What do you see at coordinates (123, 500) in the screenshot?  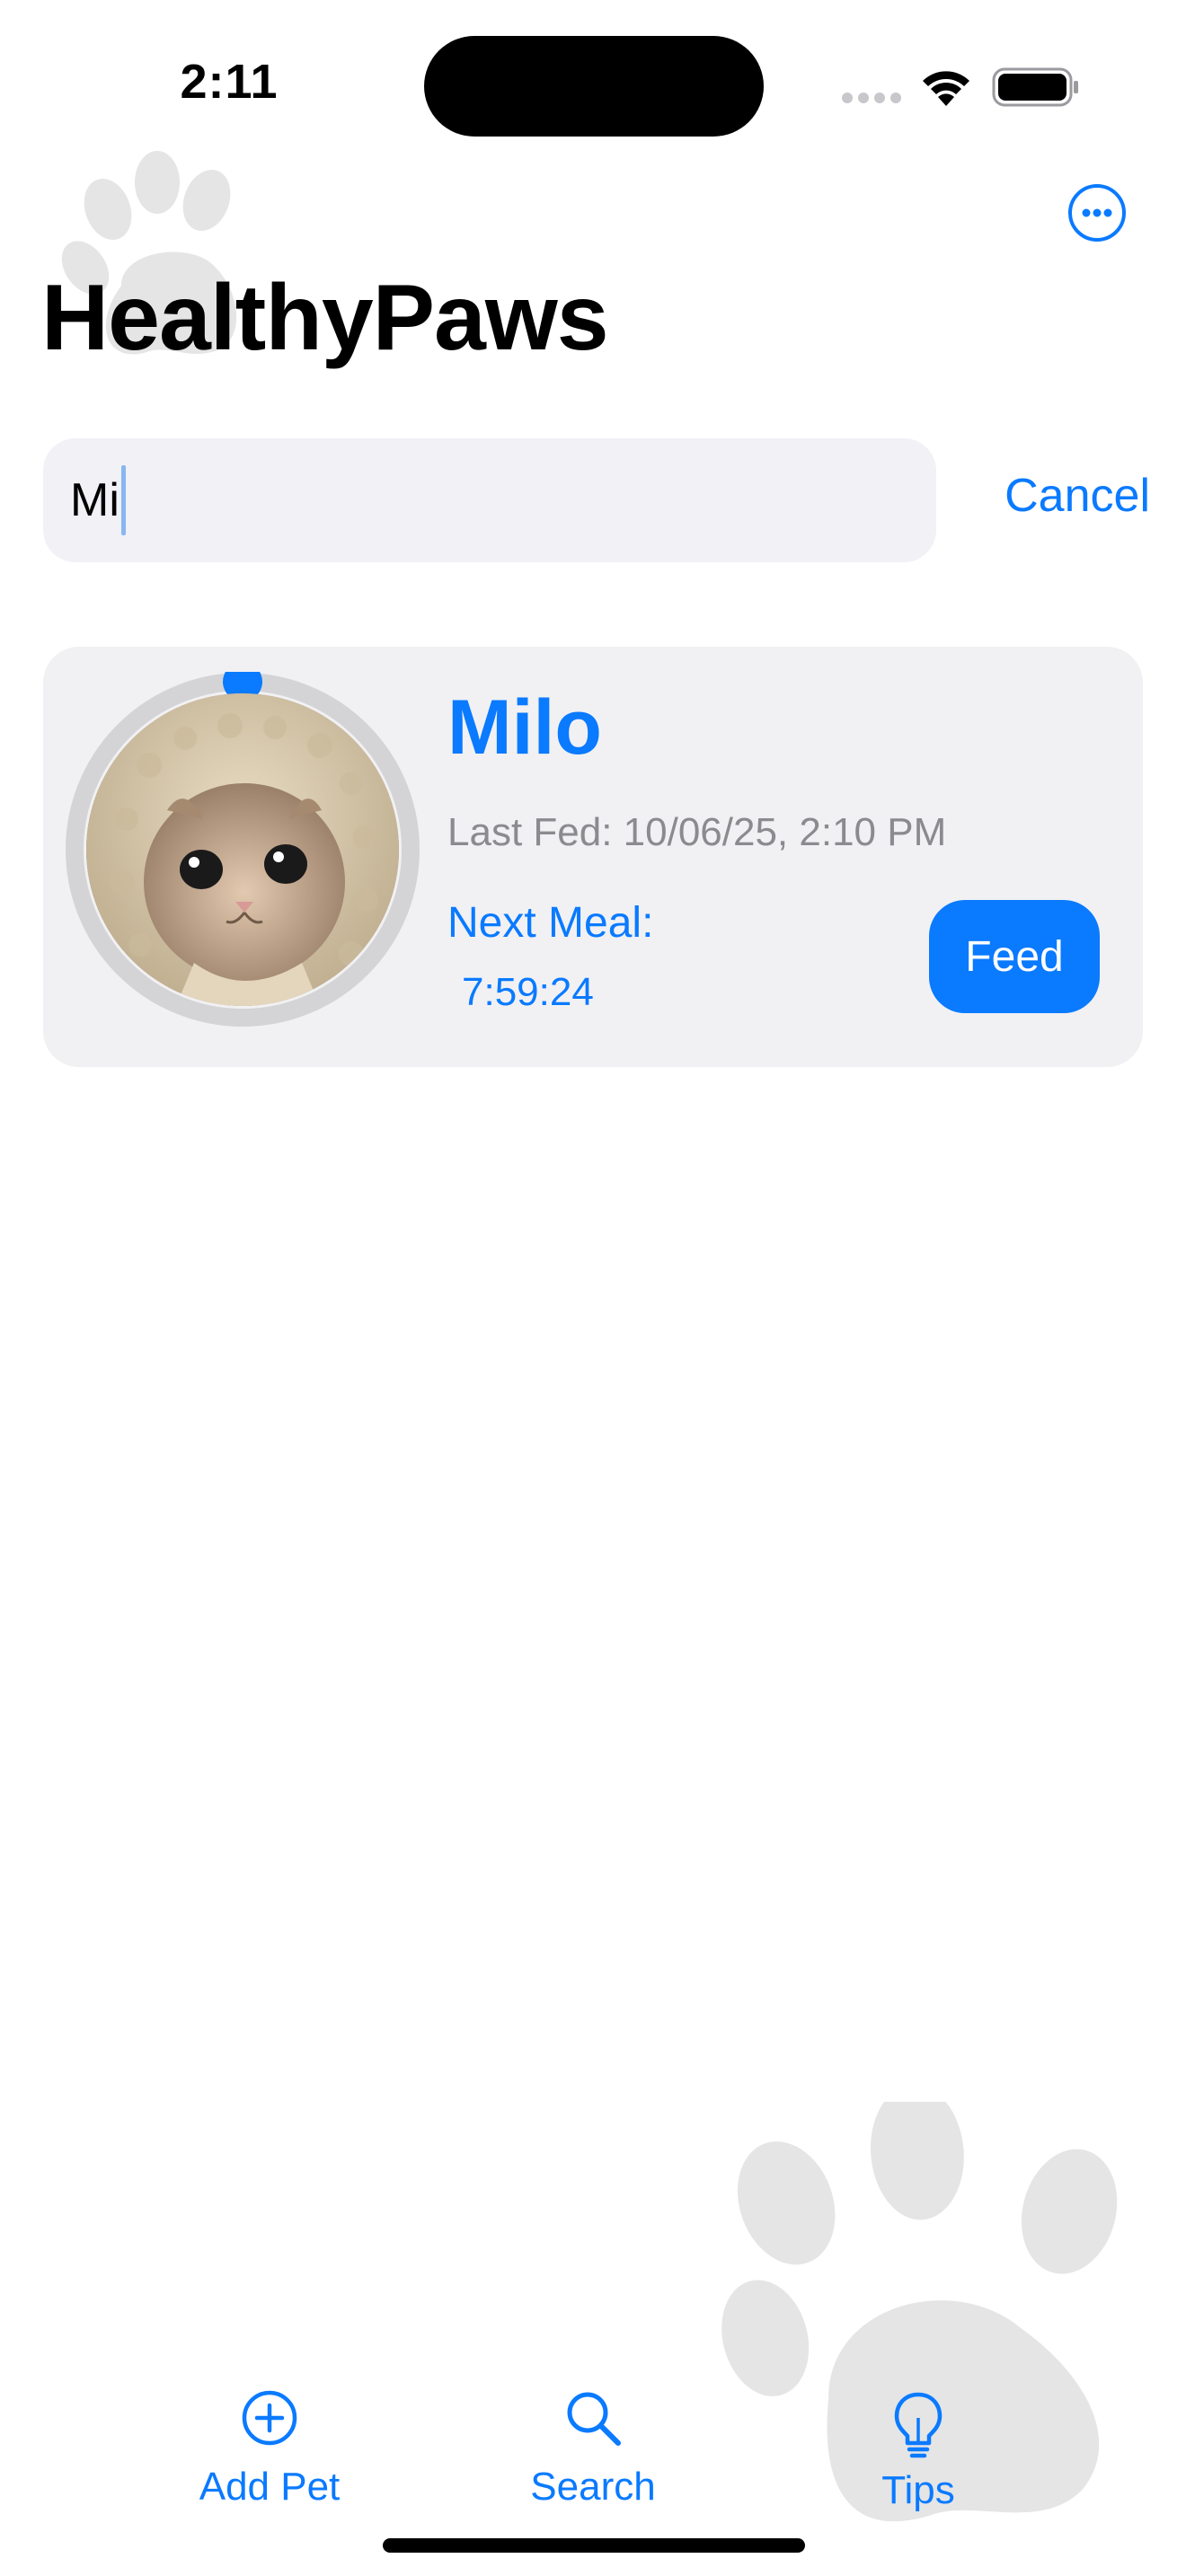 I see `text-cursor` at bounding box center [123, 500].